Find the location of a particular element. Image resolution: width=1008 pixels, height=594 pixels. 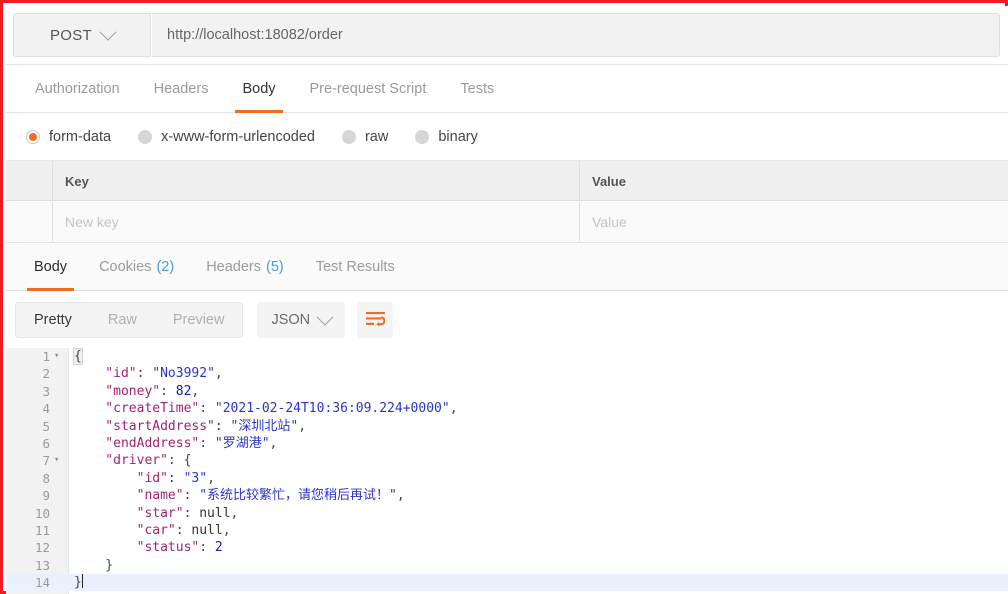

code-line: 6 "endAddress": "罗湖港", is located at coordinates (507, 443).